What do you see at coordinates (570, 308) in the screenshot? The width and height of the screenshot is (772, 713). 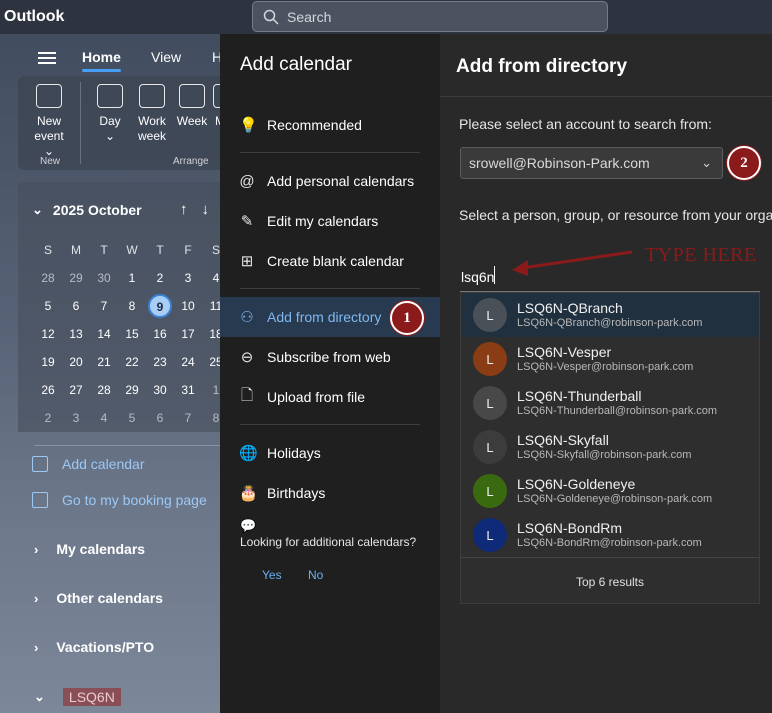 I see `result-name: LSQ6N-QBranch` at bounding box center [570, 308].